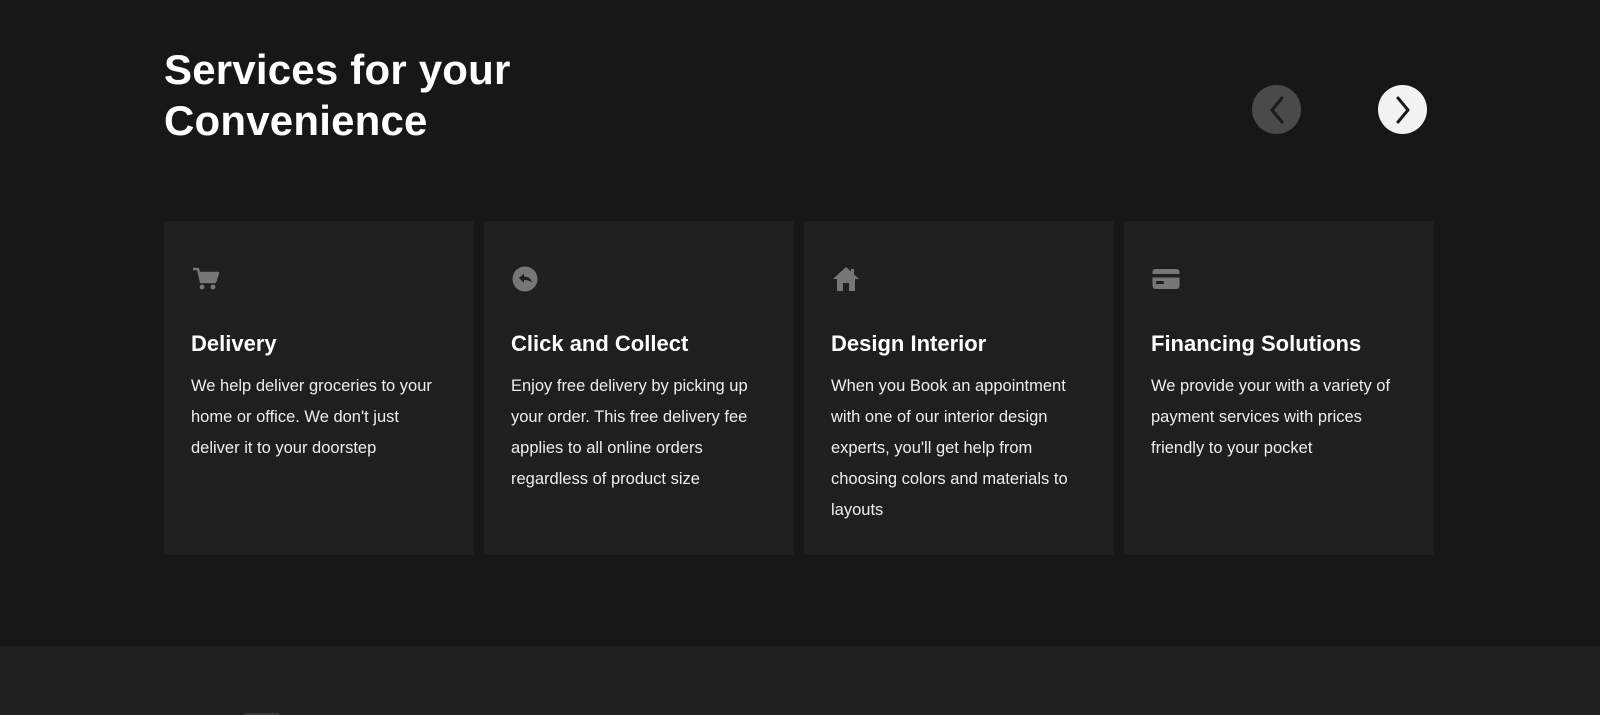 The height and width of the screenshot is (715, 1600). Describe the element at coordinates (1169, 279) in the screenshot. I see `credit-card-icon` at that location.